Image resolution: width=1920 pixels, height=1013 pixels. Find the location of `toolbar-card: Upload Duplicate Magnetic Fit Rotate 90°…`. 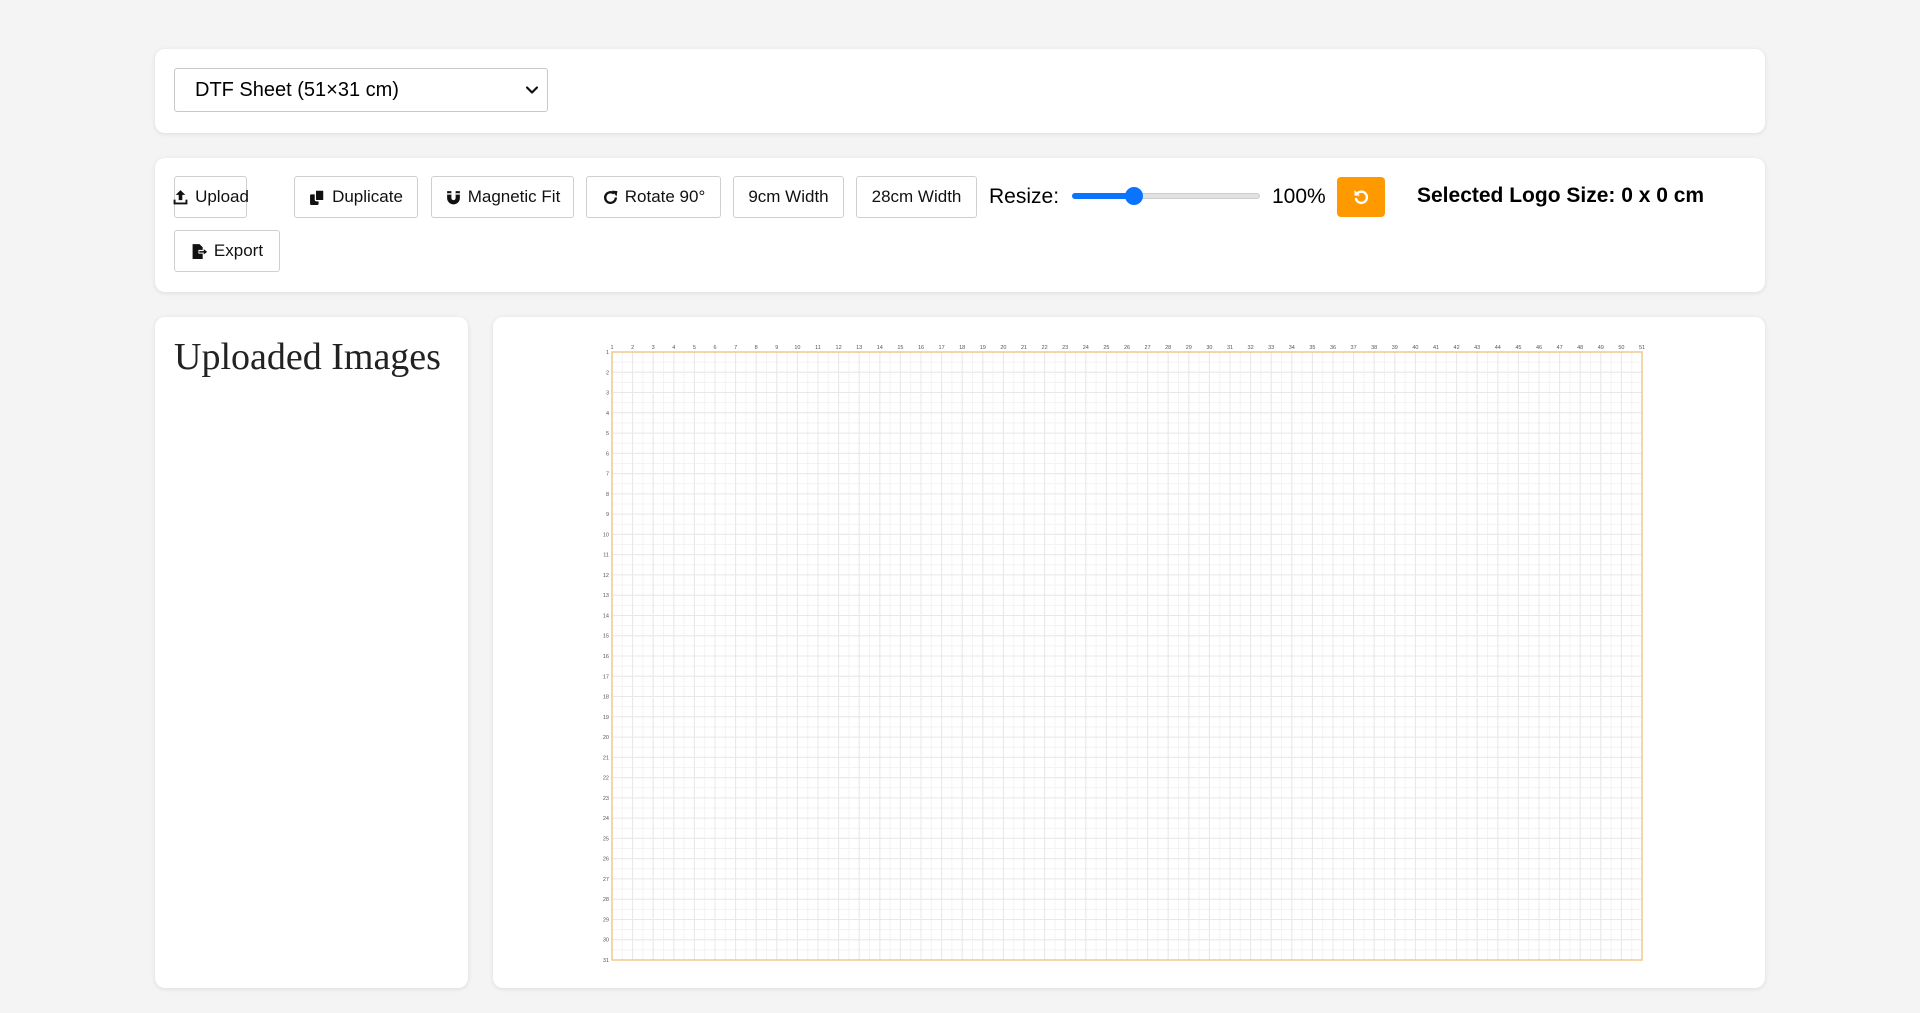

toolbar-card: Upload Duplicate Magnetic Fit Rotate 90°… is located at coordinates (960, 225).